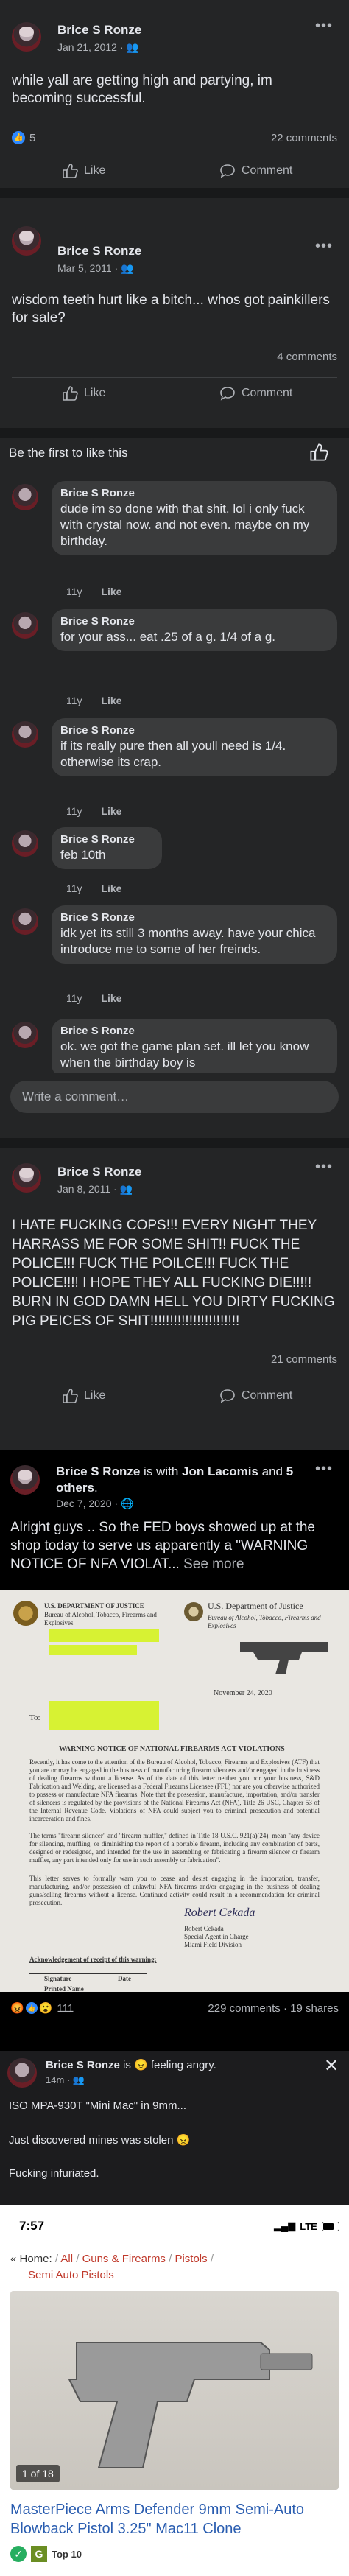 This screenshot has width=349, height=2576. I want to click on check-icon: ✓, so click(18, 2554).